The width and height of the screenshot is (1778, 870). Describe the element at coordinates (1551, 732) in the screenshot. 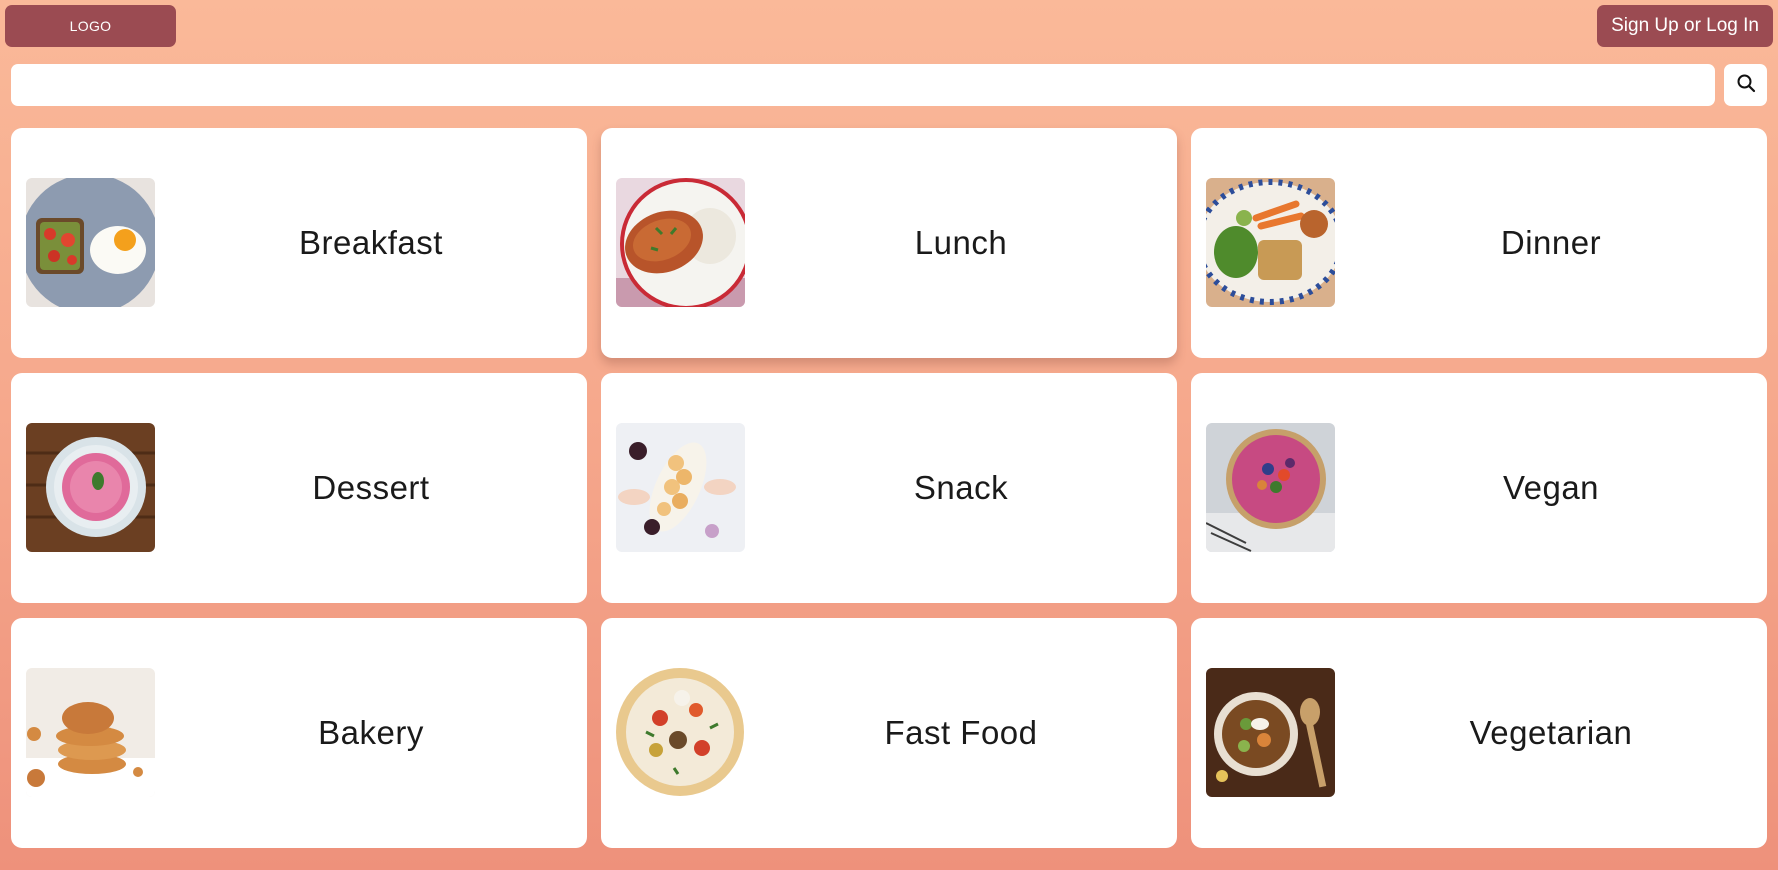

I see `category-label: Vegetarian` at that location.